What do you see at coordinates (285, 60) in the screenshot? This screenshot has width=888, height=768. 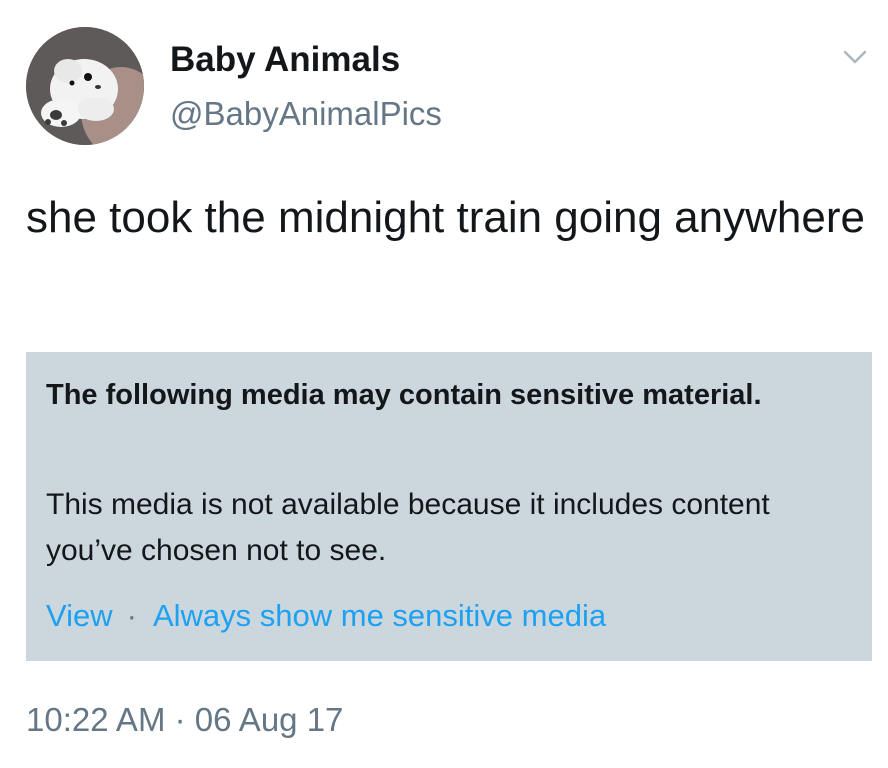 I see `author-display-name: Baby Animals` at bounding box center [285, 60].